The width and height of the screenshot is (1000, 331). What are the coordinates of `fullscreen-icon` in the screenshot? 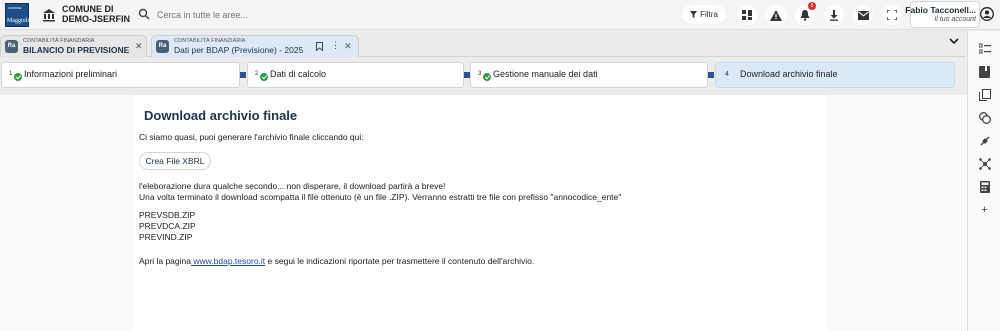 It's located at (892, 15).